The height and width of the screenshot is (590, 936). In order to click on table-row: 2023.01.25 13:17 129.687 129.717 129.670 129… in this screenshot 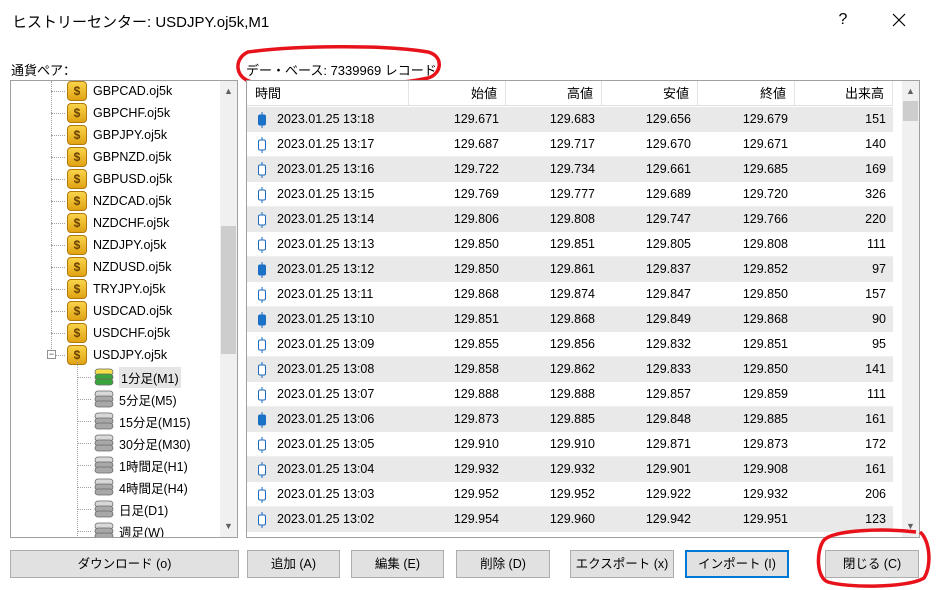, I will do `click(570, 144)`.